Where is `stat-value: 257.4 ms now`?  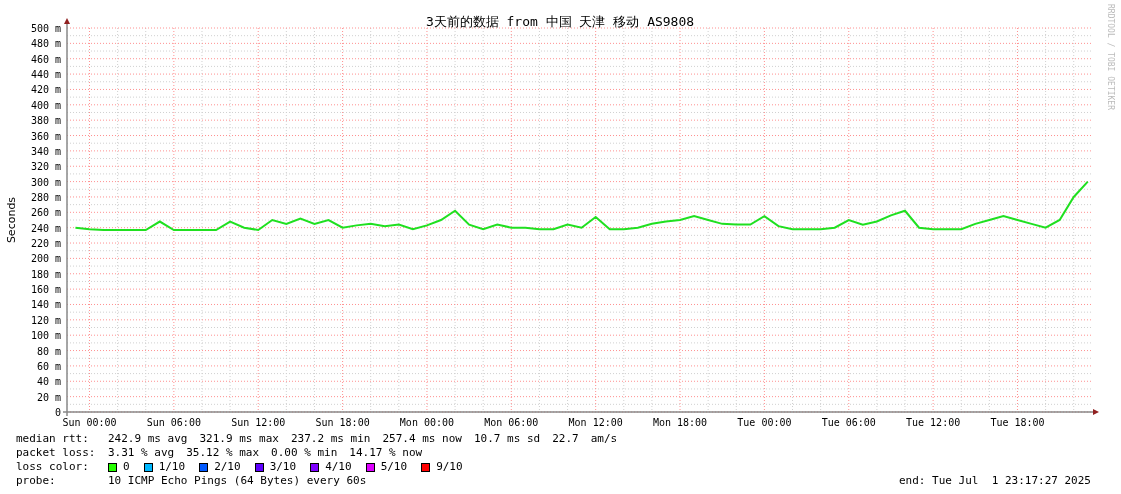
stat-value: 257.4 ms now is located at coordinates (422, 439).